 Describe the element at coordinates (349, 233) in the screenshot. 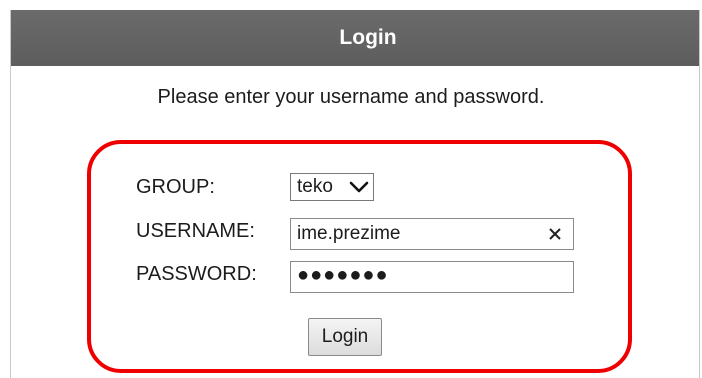

I see `username-value: ime.prezime` at that location.